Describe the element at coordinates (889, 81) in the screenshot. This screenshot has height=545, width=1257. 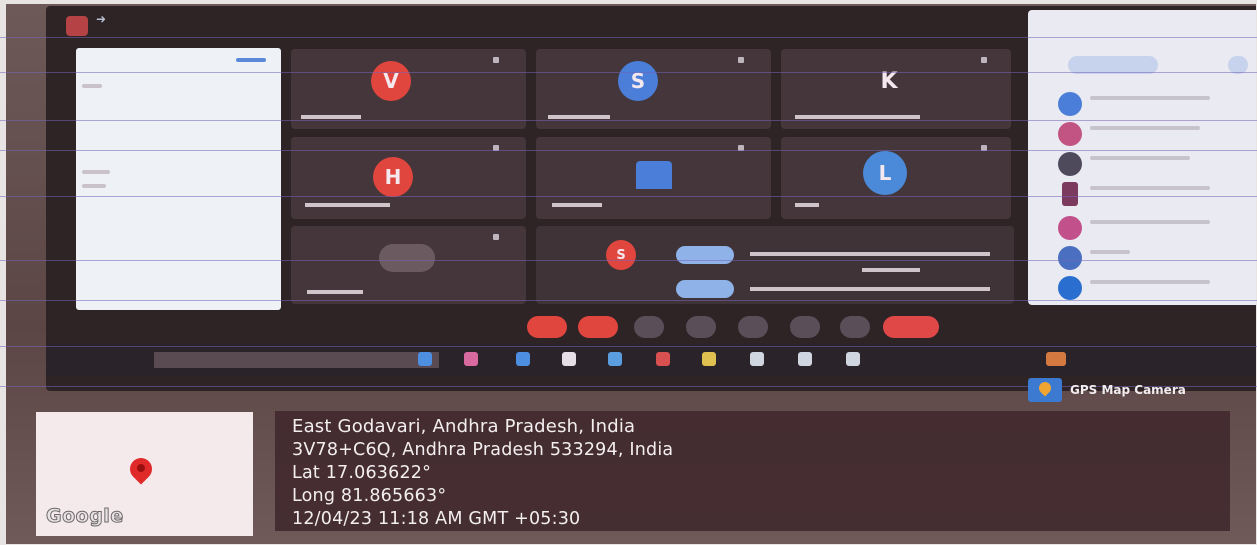
I see `participant-avatar: K` at that location.